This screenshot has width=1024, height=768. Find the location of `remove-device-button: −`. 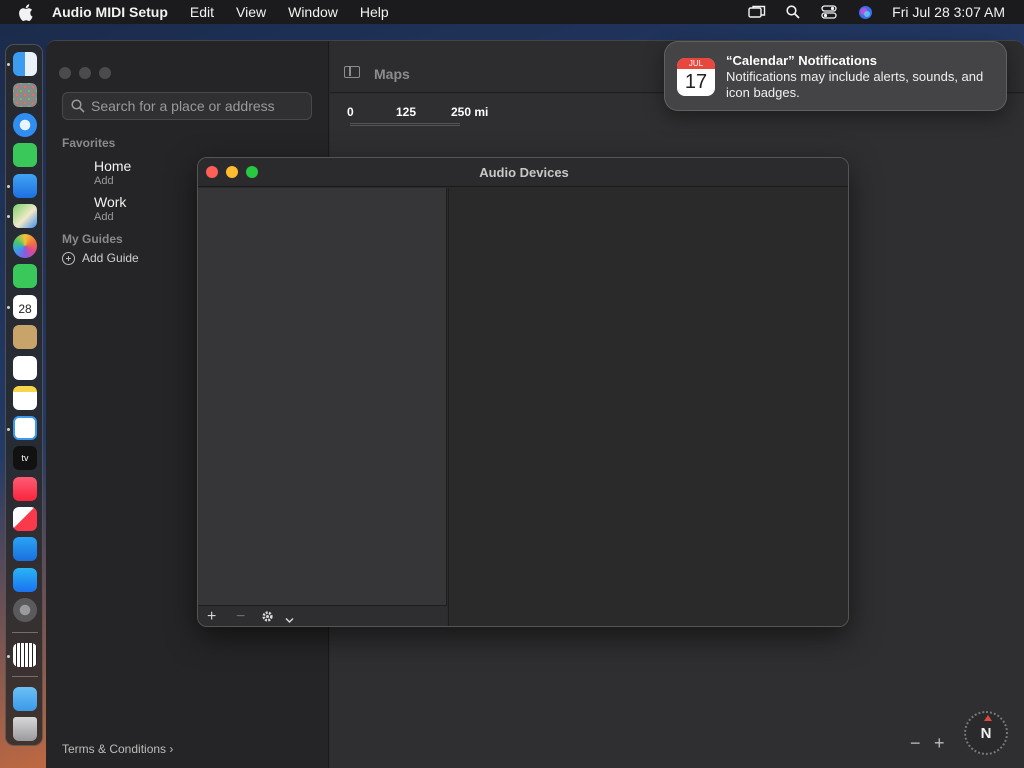

remove-device-button: − is located at coordinates (240, 617).